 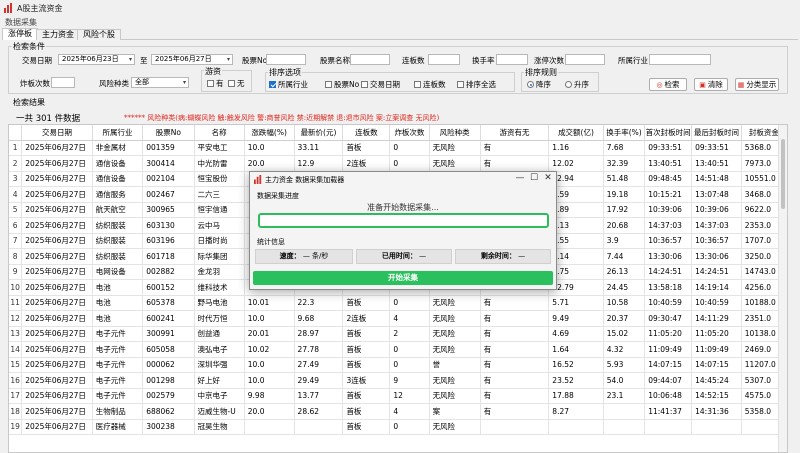 I want to click on hot-money-yes-checkbox: 有, so click(x=215, y=83).